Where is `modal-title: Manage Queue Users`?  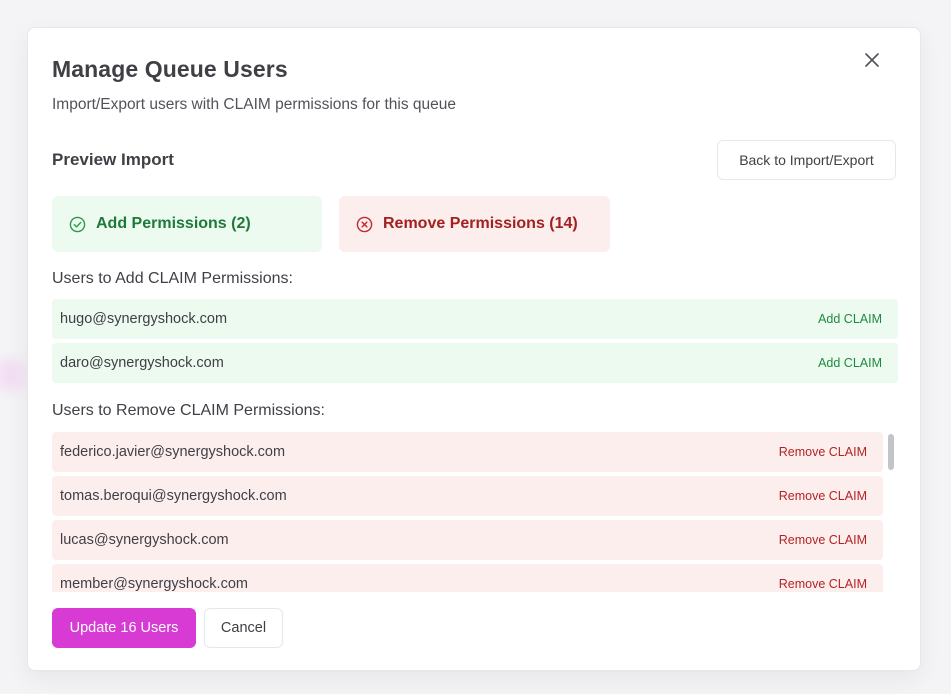
modal-title: Manage Queue Users is located at coordinates (170, 69).